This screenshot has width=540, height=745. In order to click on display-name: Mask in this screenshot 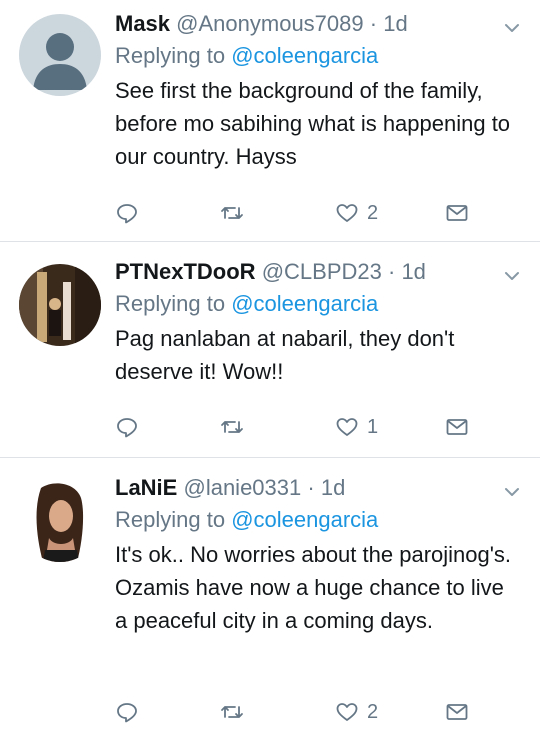, I will do `click(142, 23)`.